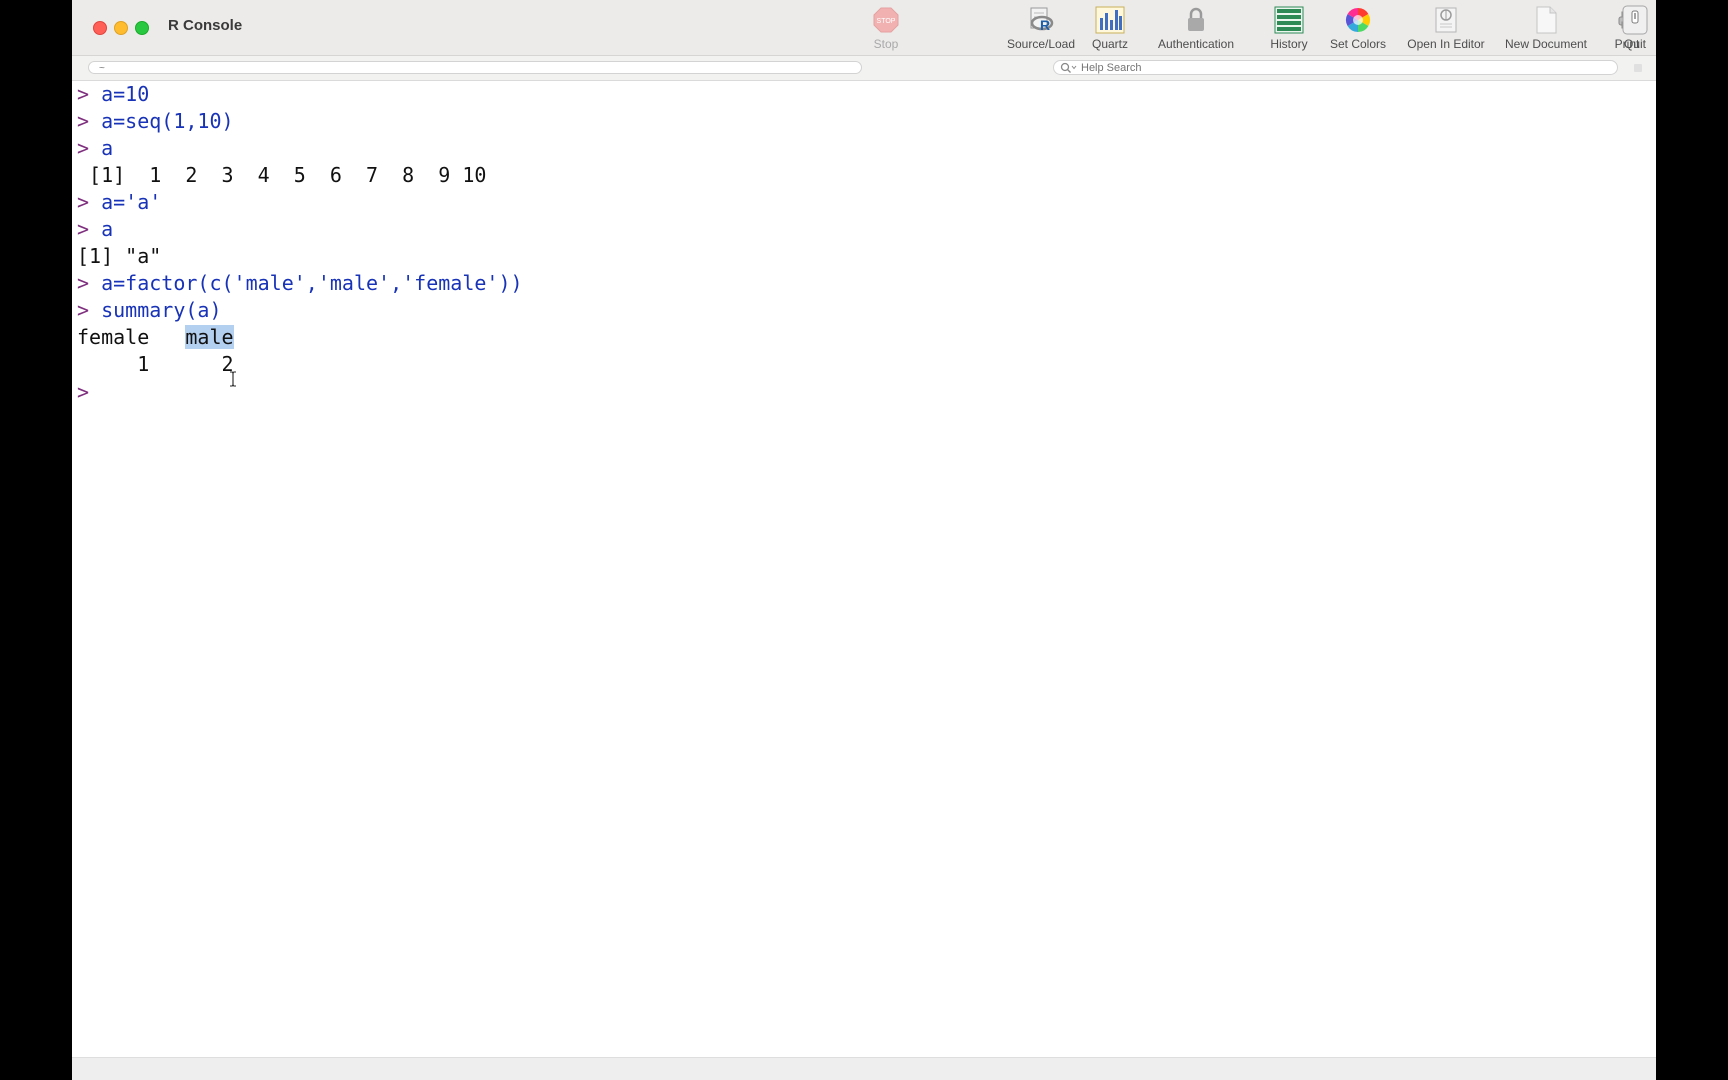 Image resolution: width=1728 pixels, height=1080 pixels. I want to click on command-text: a=factor(c('male','male','female')), so click(312, 283).